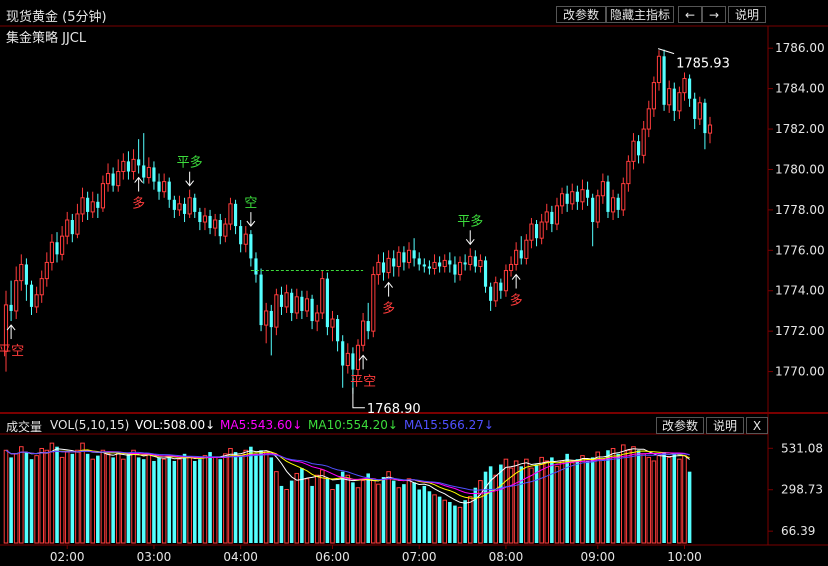  I want to click on signal-label: 平空, so click(12, 351).